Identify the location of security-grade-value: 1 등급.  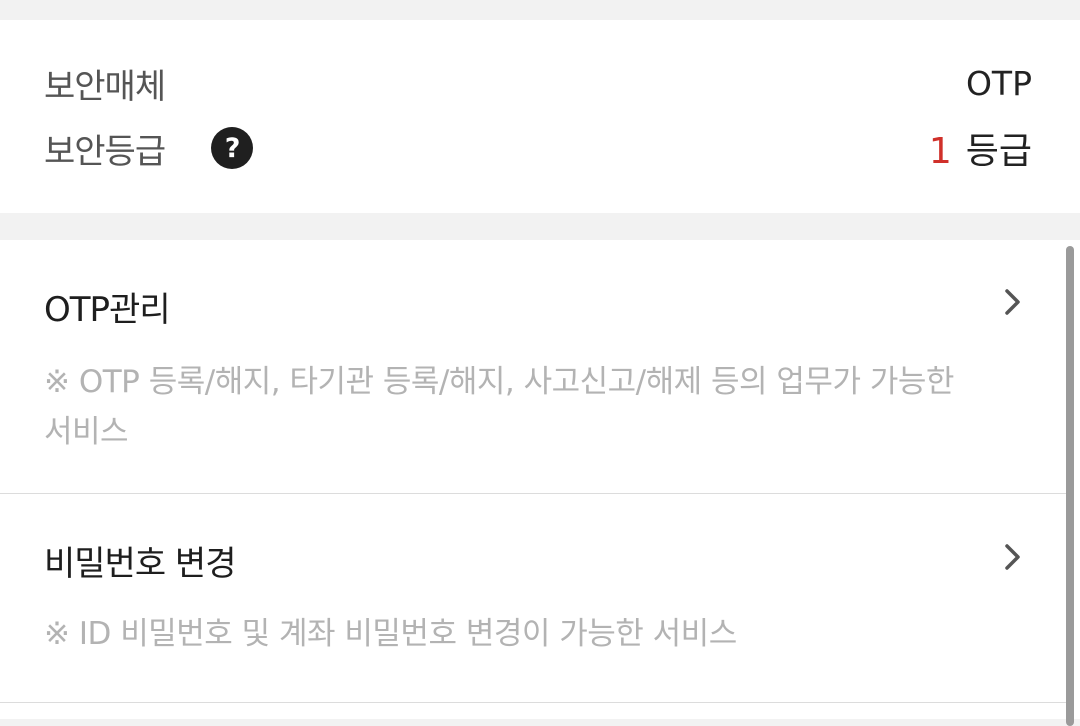
(980, 148).